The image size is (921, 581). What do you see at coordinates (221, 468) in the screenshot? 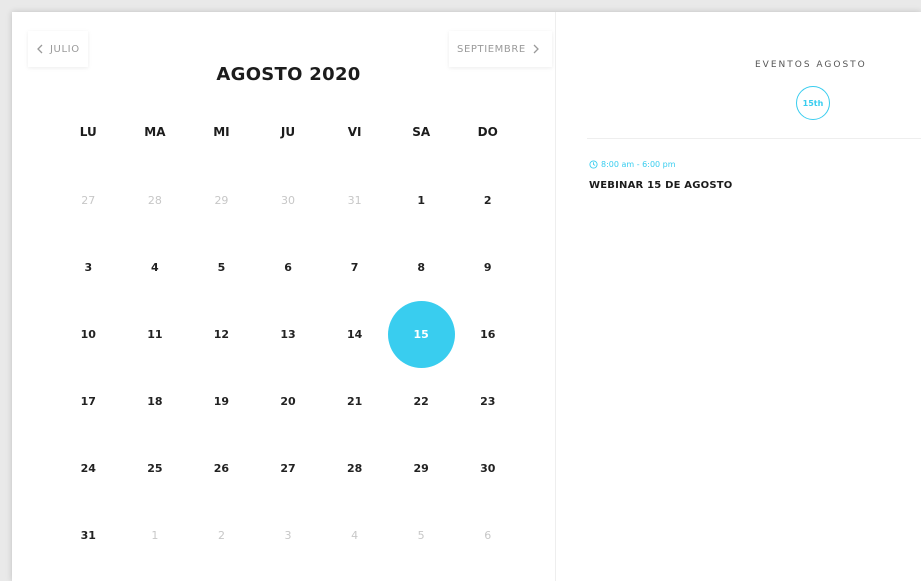
I see `calendar-day: 26` at bounding box center [221, 468].